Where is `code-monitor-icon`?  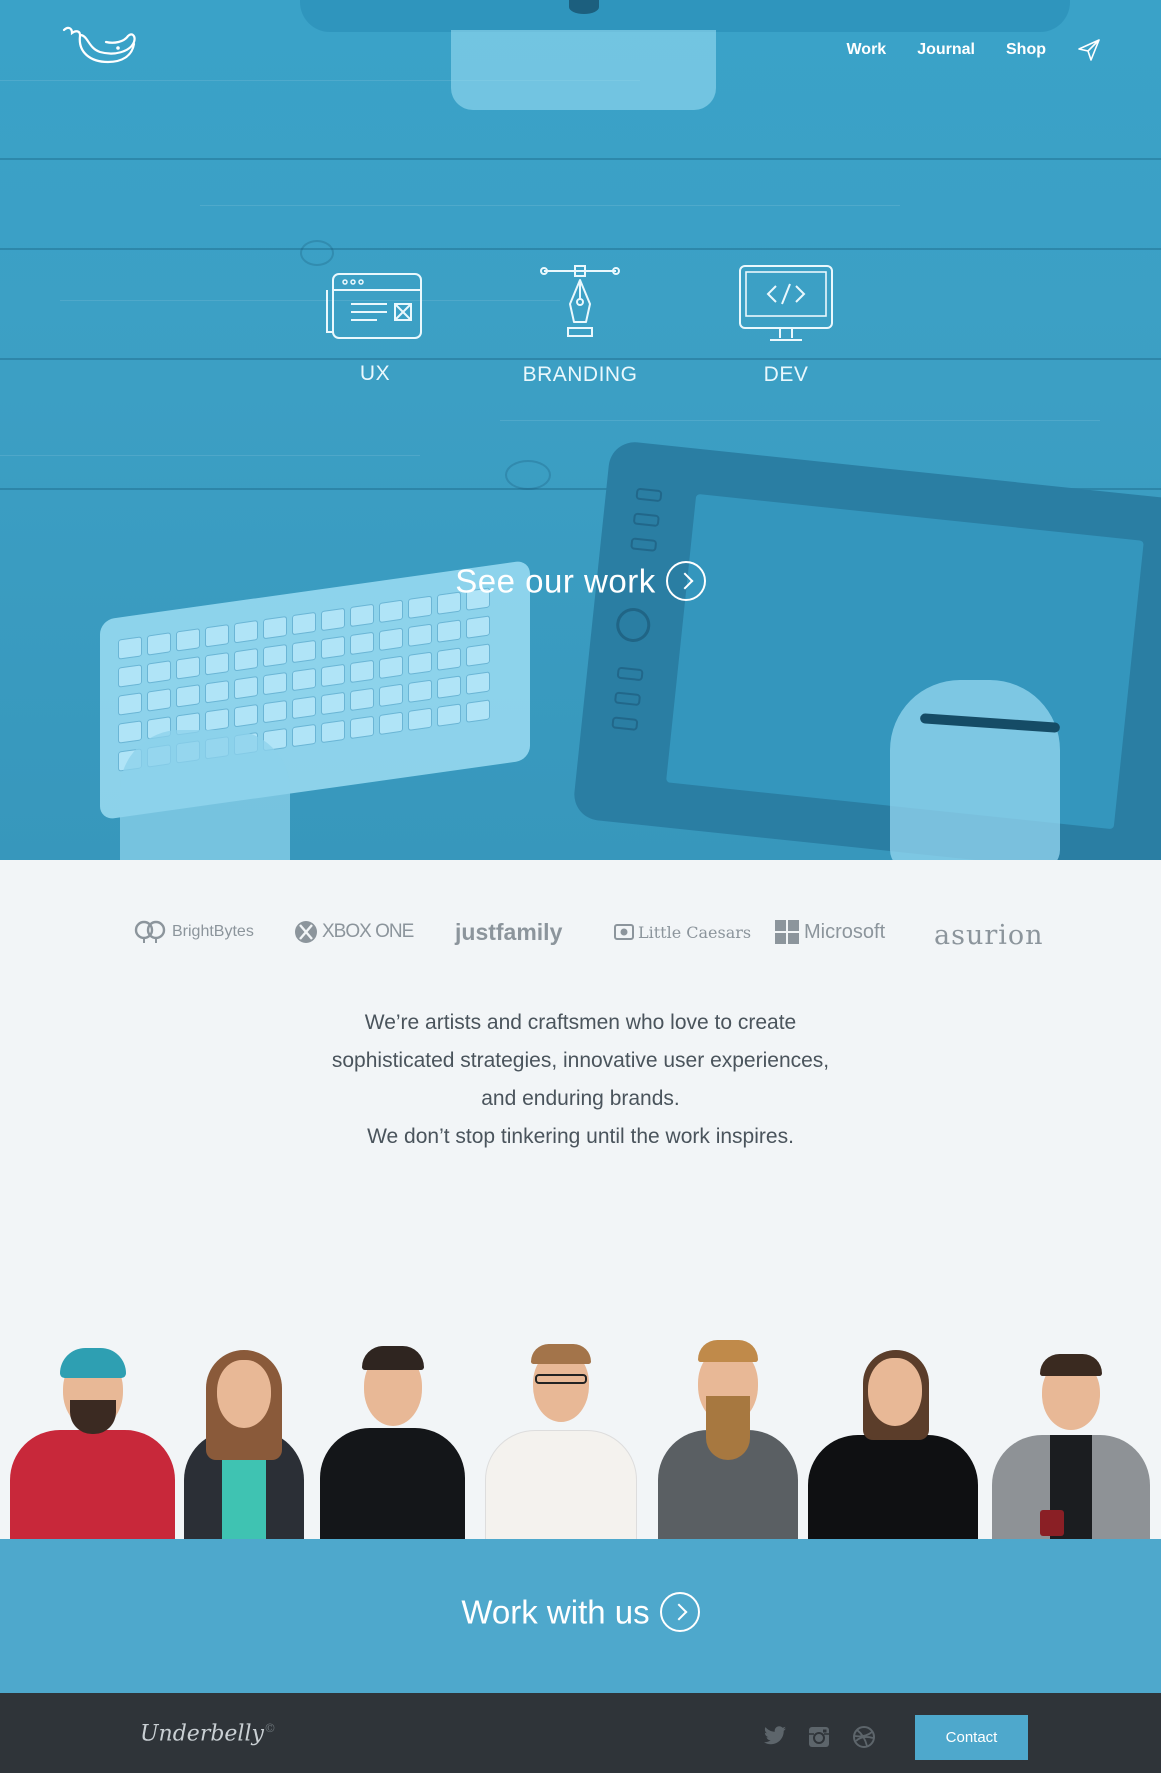
code-monitor-icon is located at coordinates (786, 303).